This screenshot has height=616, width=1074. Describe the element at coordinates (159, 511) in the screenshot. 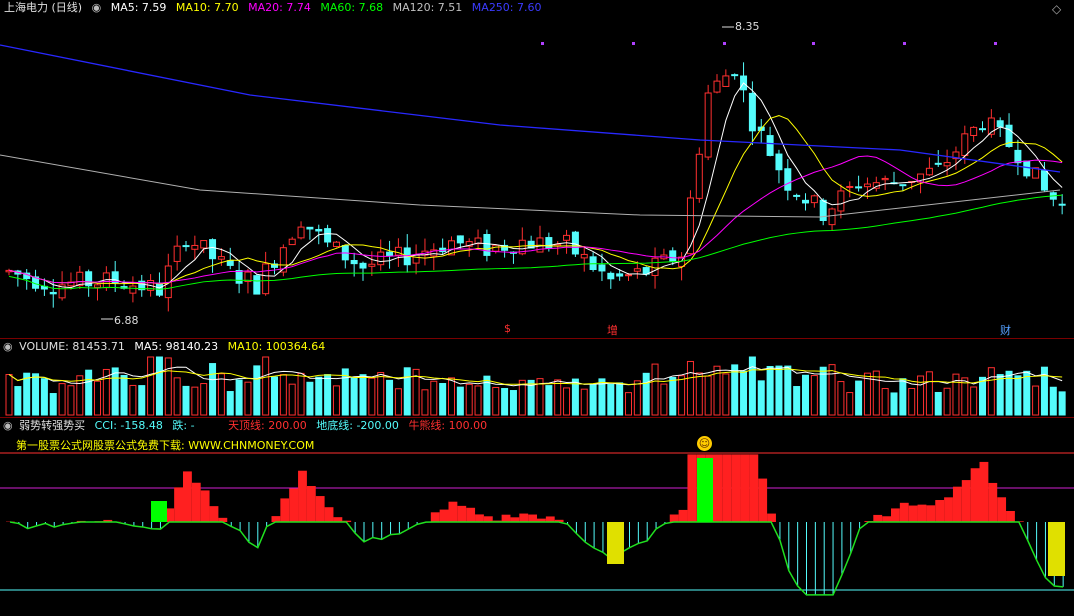

I see `buy-signal-green` at that location.